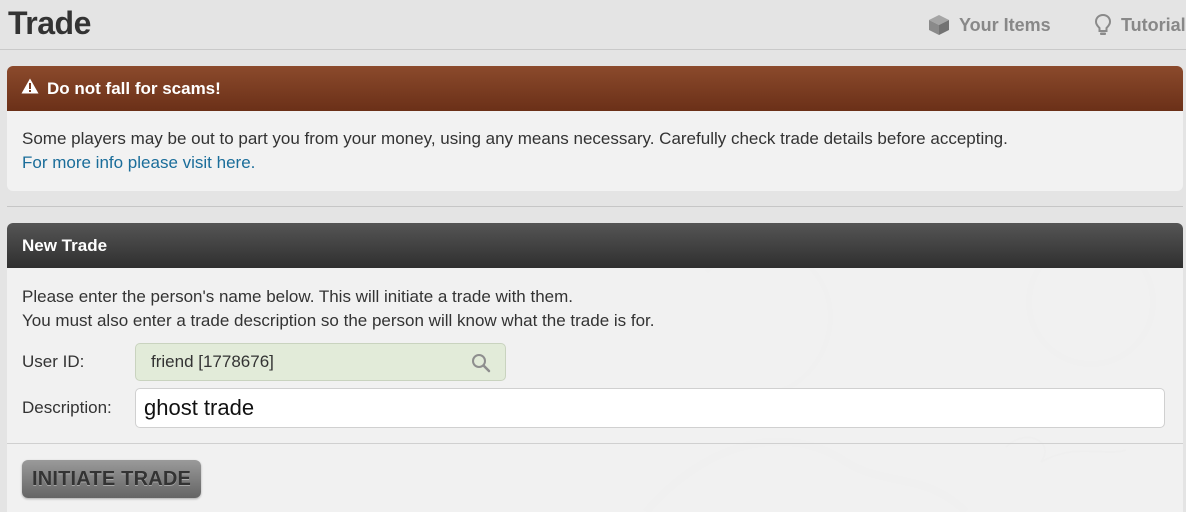 This screenshot has height=512, width=1186. I want to click on user-id-field, so click(320, 362).